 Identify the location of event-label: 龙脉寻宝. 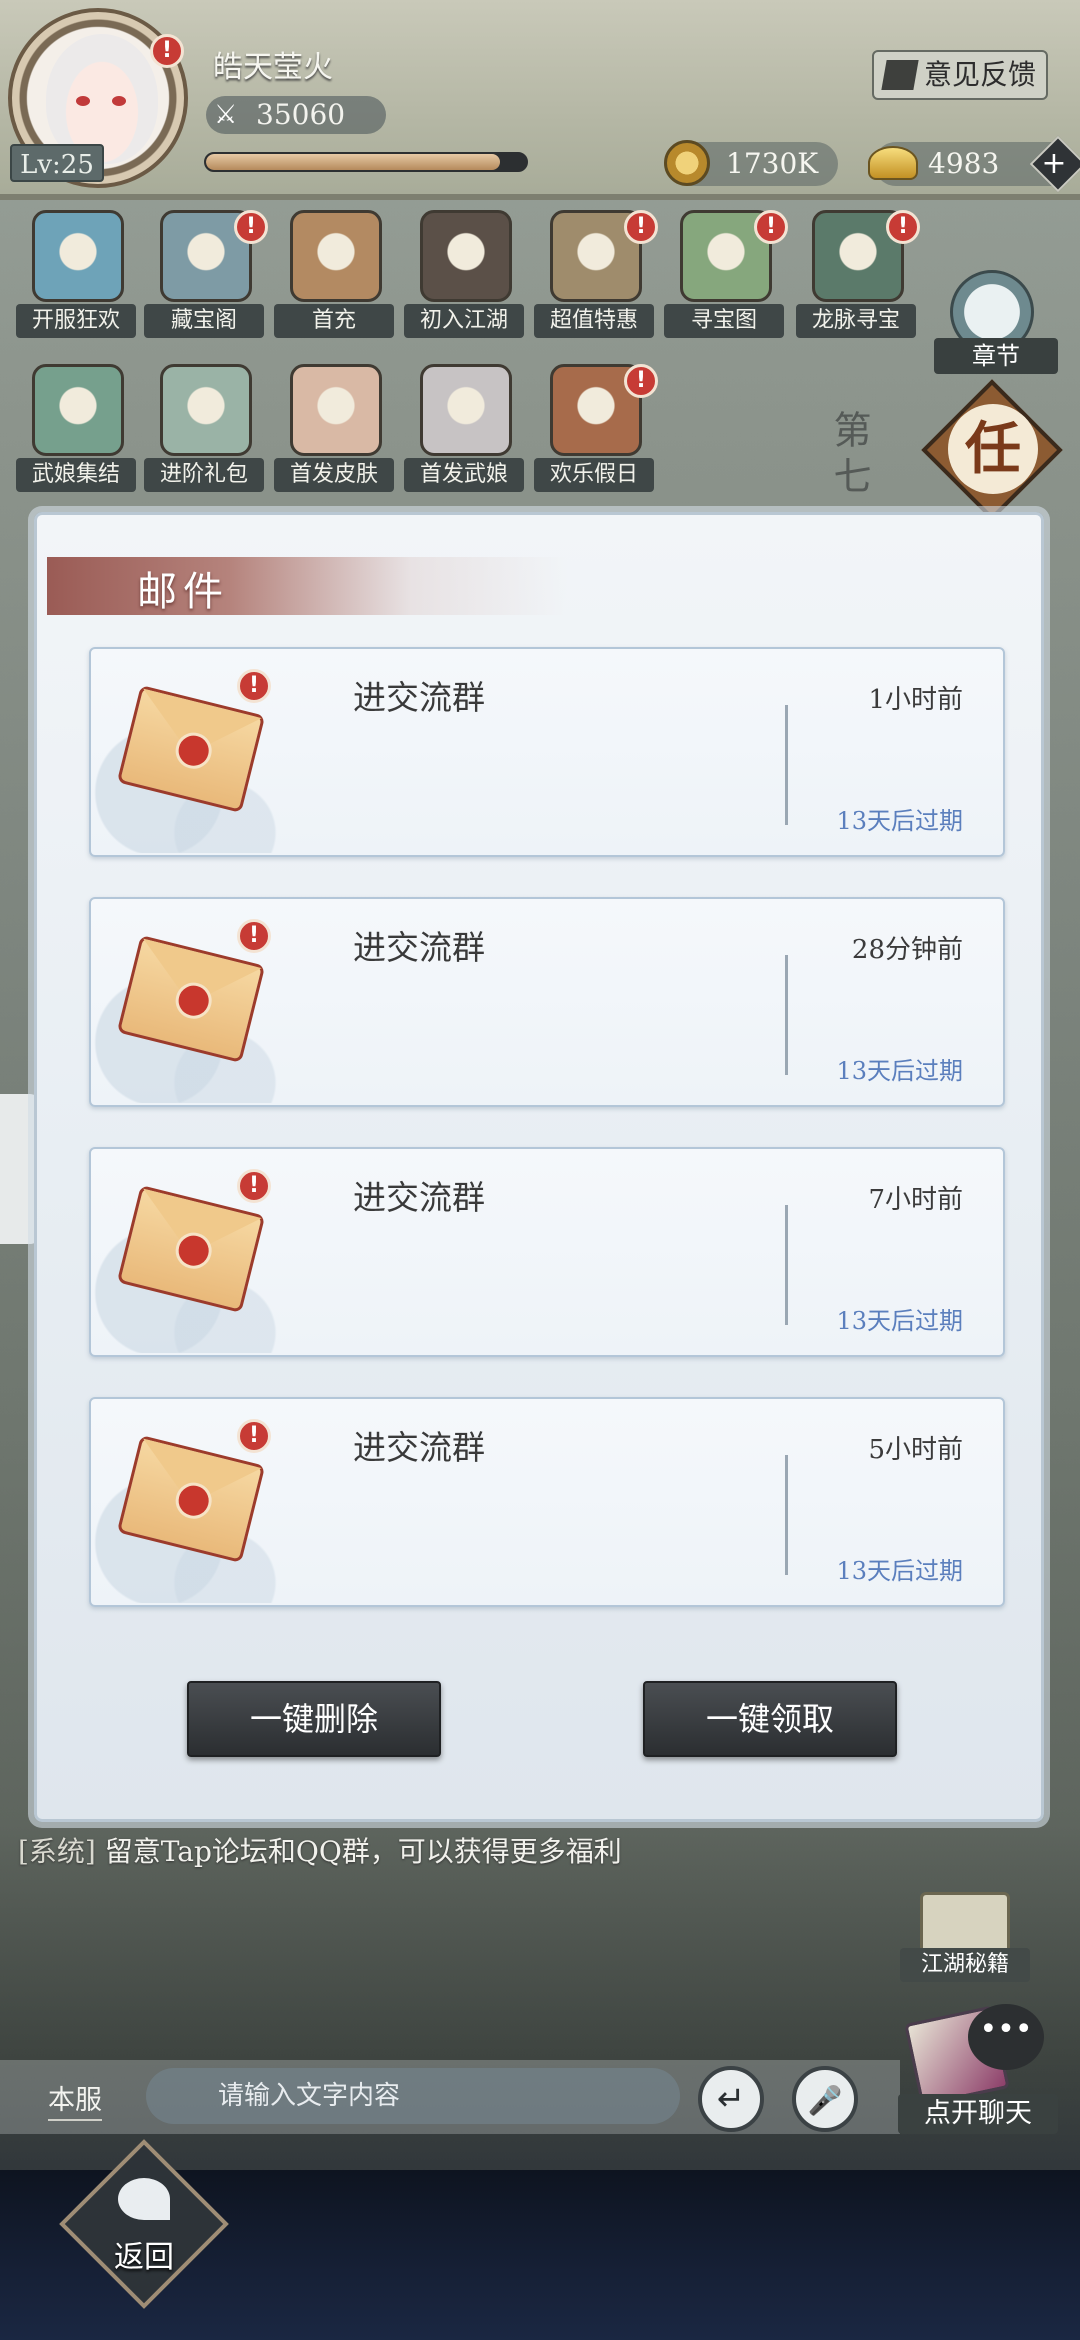
(856, 321).